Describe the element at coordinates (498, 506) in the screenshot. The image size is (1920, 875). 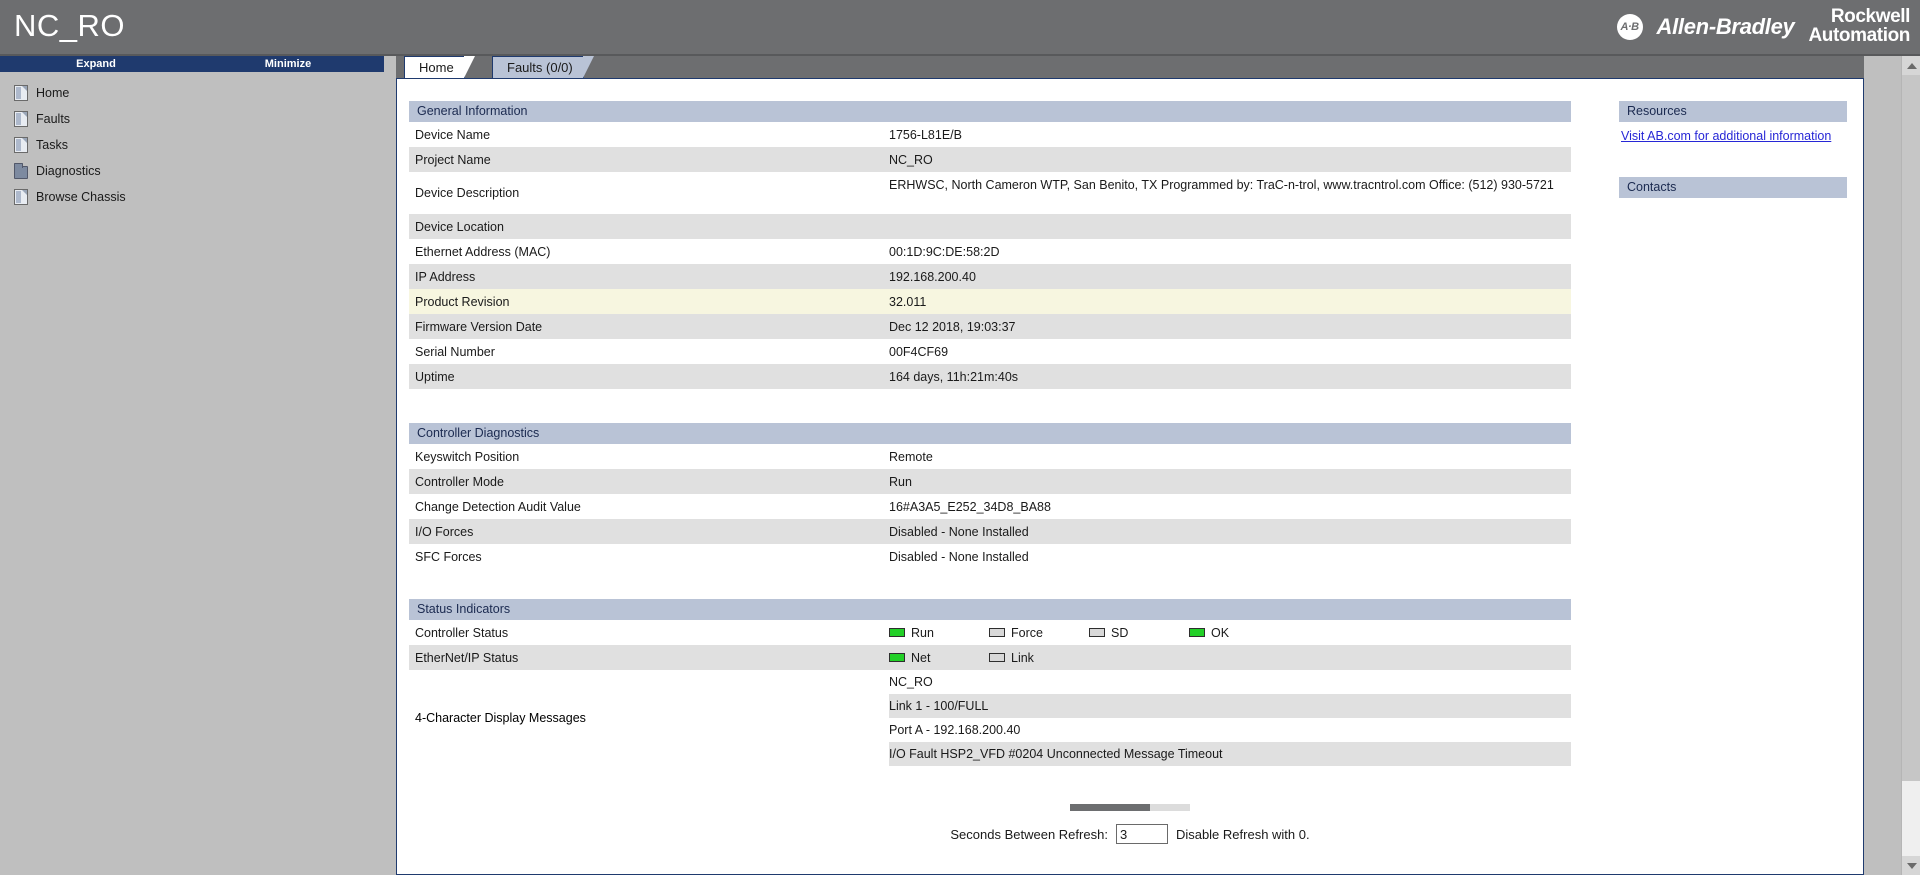
I see `row-key: Change Detection Audit Value` at that location.